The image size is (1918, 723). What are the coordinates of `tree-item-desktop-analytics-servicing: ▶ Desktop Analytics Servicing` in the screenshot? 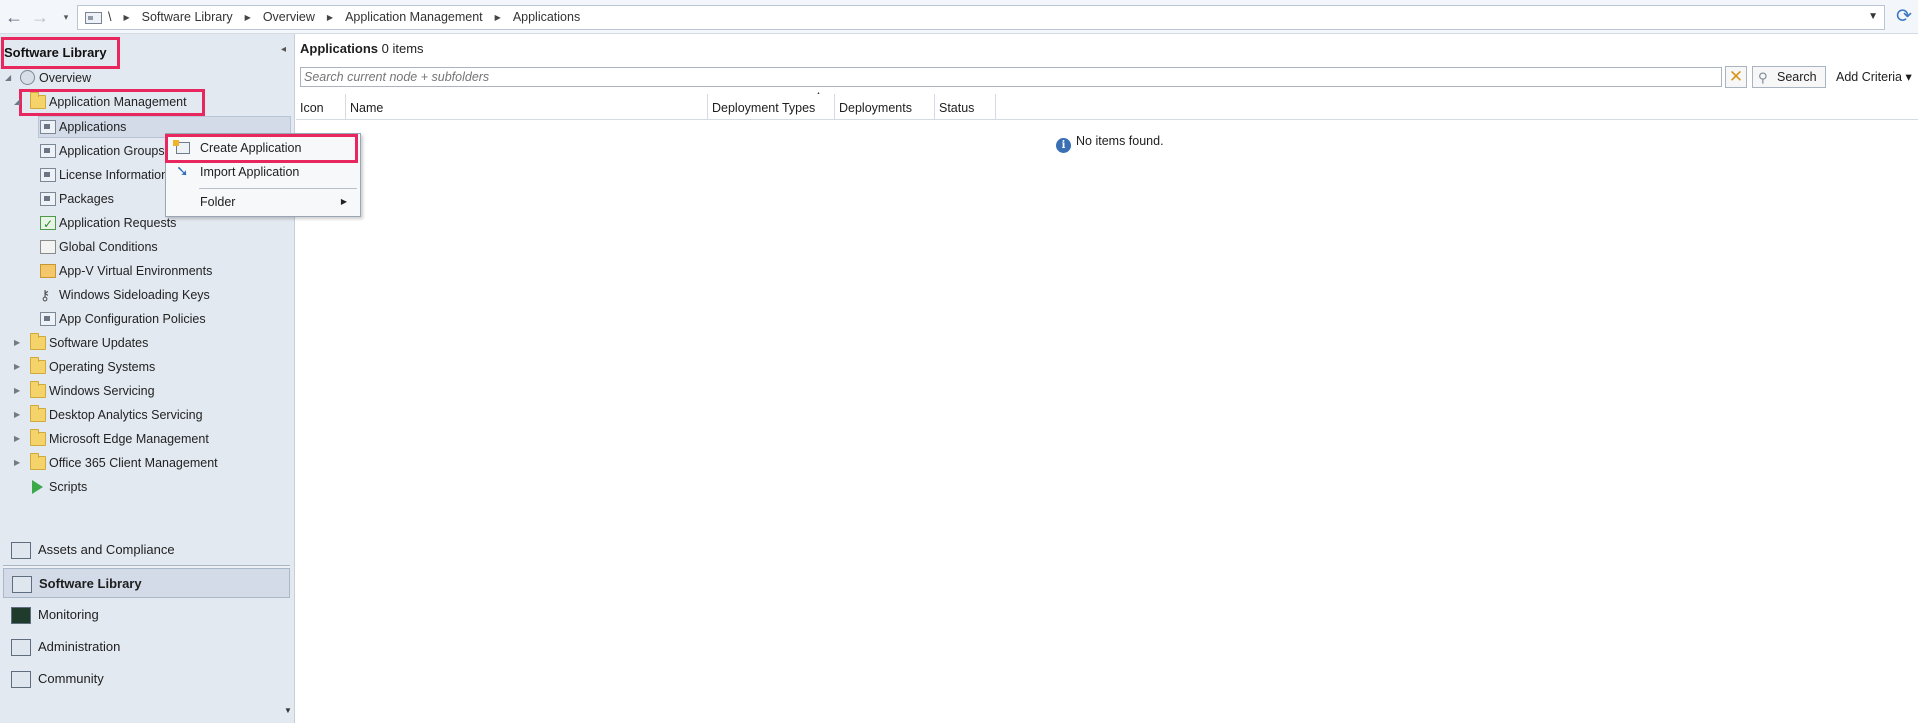 It's located at (145, 415).